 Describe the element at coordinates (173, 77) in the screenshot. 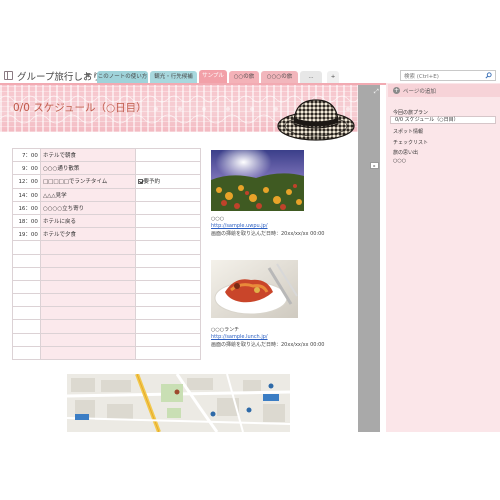

I see `tab-sightseeing: 観光・行先候補` at that location.